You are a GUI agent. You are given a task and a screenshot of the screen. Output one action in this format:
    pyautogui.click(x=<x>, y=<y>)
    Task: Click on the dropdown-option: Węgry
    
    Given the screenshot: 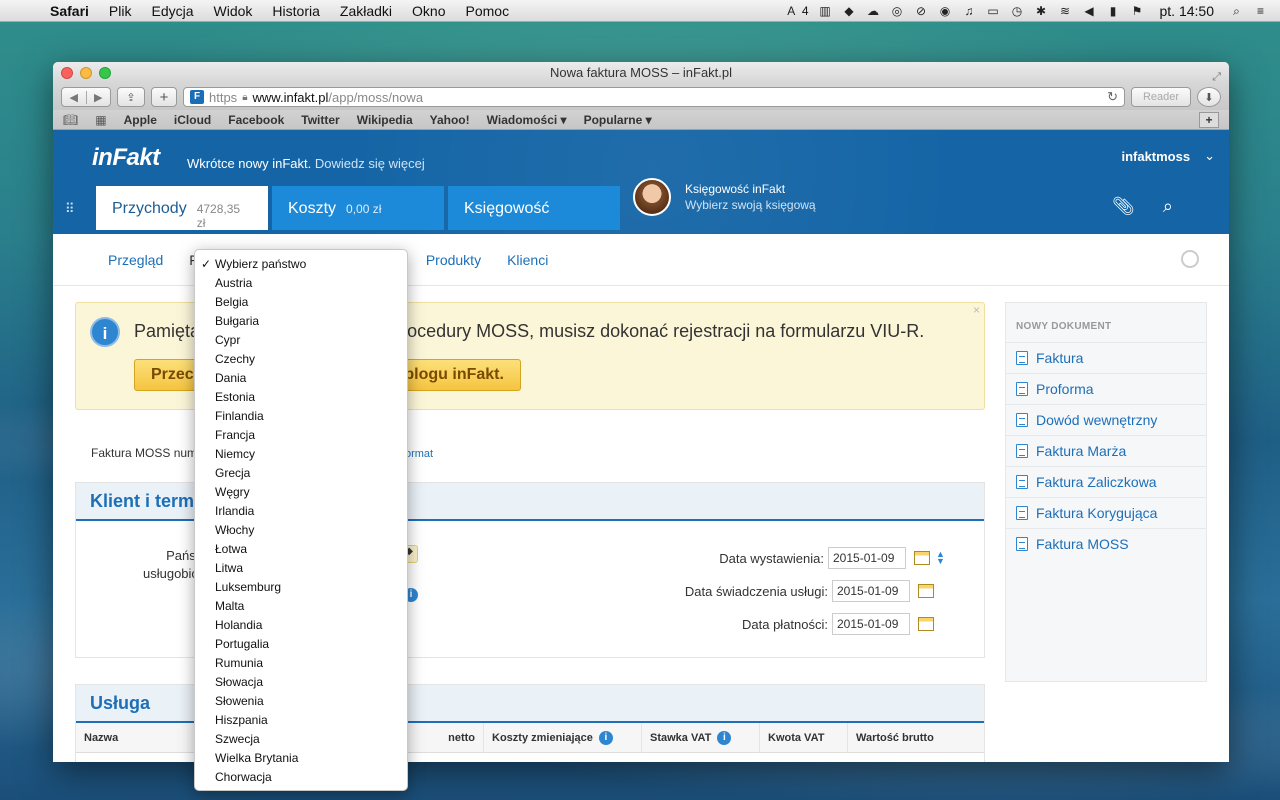 What is the action you would take?
    pyautogui.click(x=301, y=492)
    